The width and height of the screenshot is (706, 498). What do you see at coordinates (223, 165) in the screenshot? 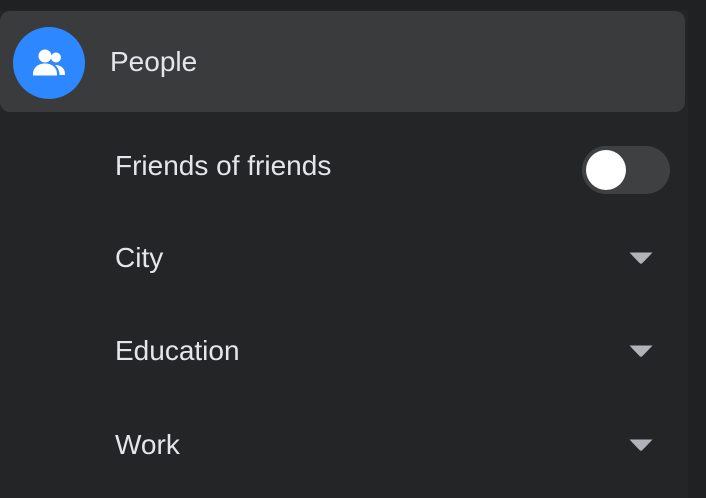
I see `filter-label: Friends of friends` at bounding box center [223, 165].